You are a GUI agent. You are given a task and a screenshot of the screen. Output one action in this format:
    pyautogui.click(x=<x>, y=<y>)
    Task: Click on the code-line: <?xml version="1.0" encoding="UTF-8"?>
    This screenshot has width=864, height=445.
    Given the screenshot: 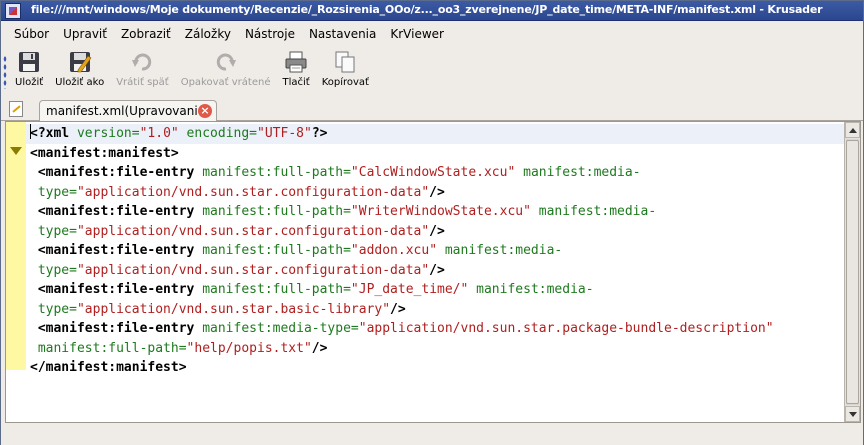 What is the action you would take?
    pyautogui.click(x=439, y=134)
    